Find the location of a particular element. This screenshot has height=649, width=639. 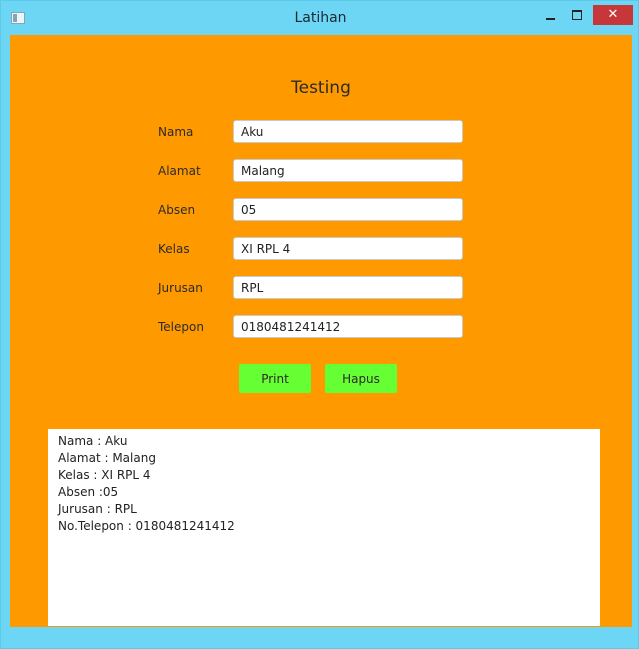

jurusan-label: Jurusan is located at coordinates (180, 288).